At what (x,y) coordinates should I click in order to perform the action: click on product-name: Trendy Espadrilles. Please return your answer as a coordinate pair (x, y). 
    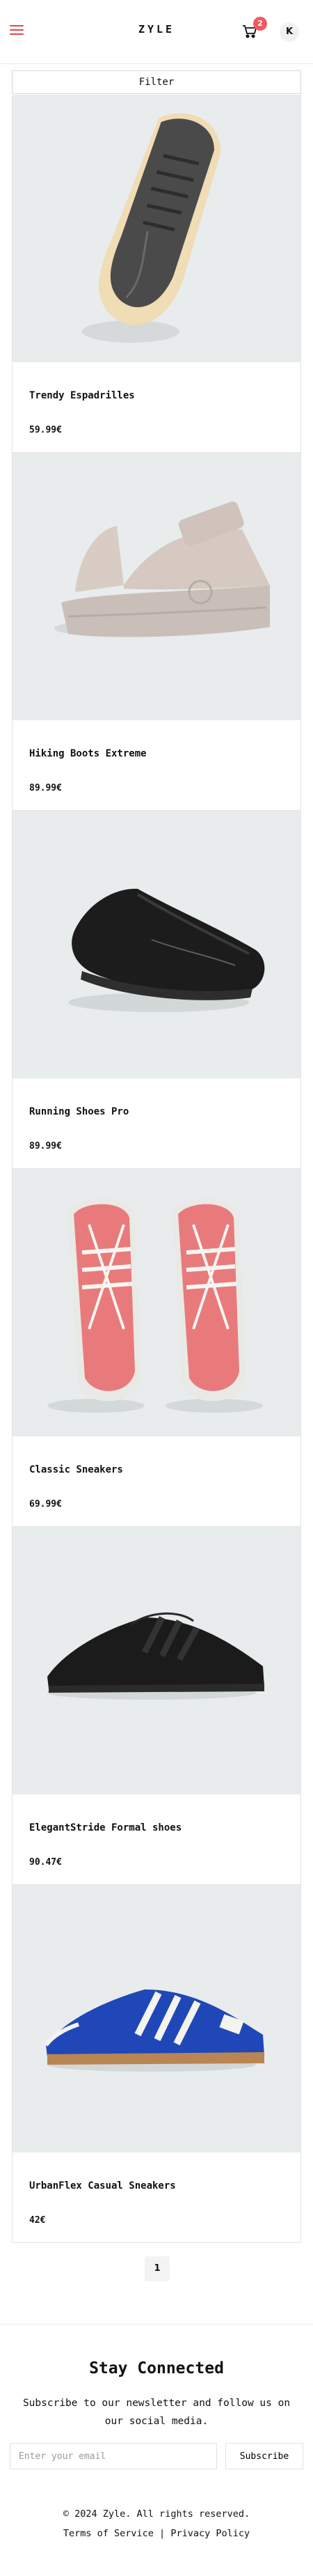
    Looking at the image, I should click on (82, 395).